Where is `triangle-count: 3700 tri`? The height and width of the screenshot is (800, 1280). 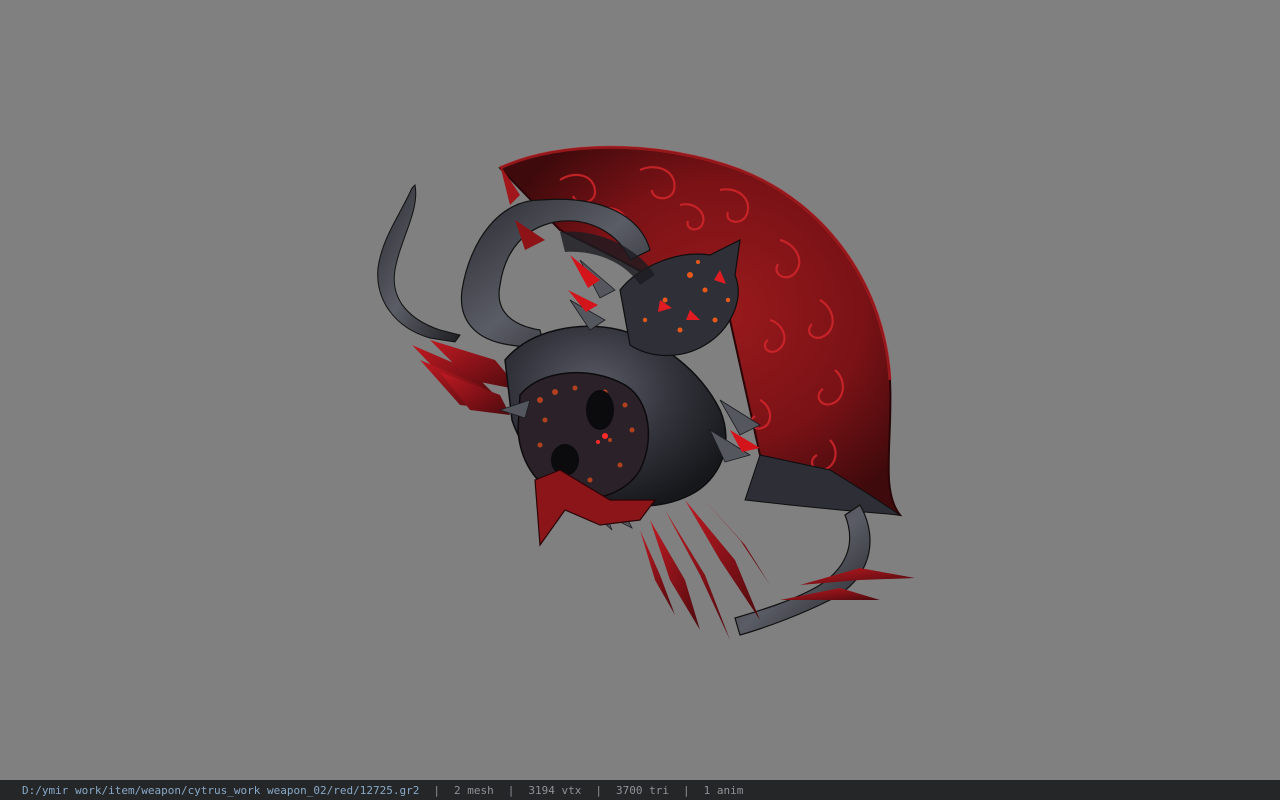 triangle-count: 3700 tri is located at coordinates (642, 790).